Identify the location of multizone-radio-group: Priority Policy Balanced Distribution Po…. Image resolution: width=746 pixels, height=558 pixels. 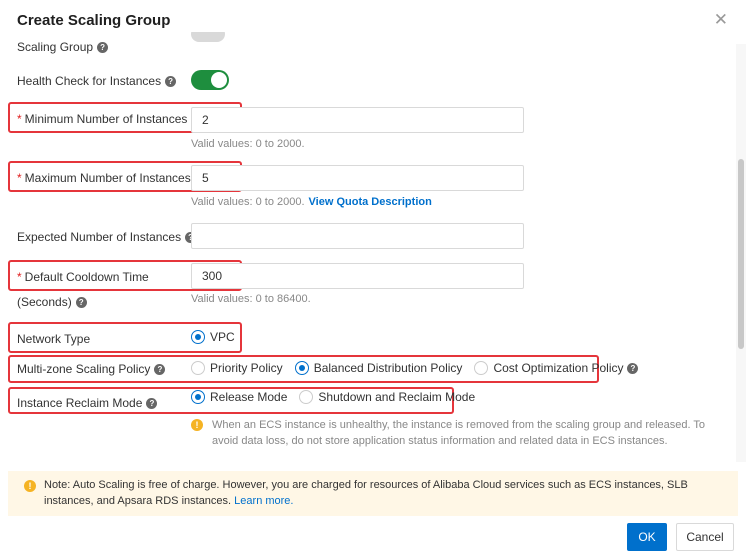
(415, 368).